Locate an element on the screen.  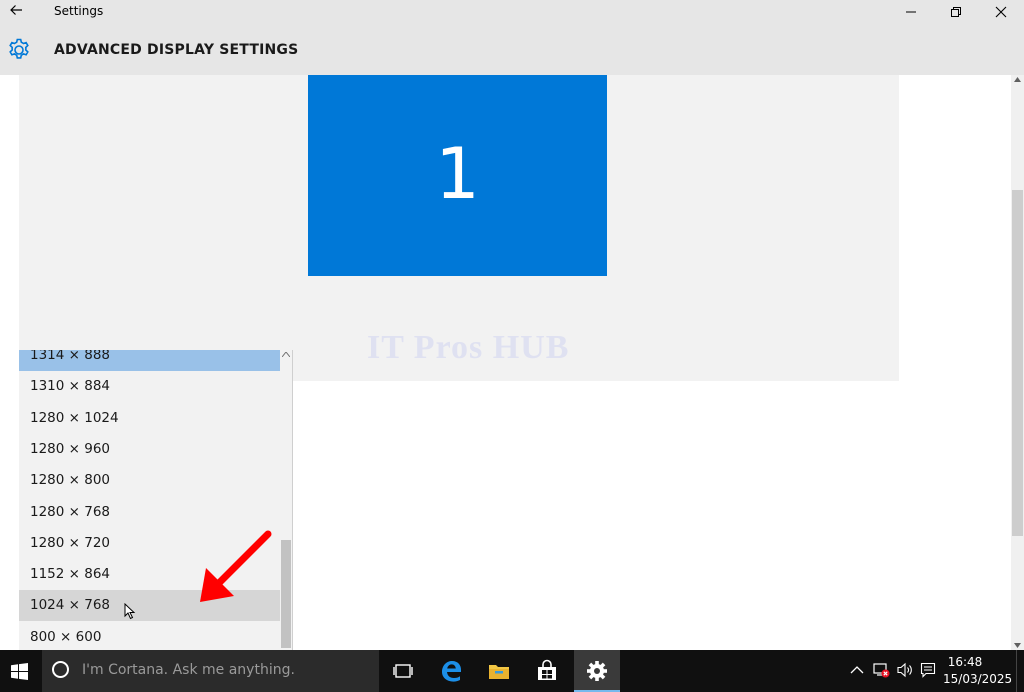
file-explorer-button is located at coordinates (499, 671).